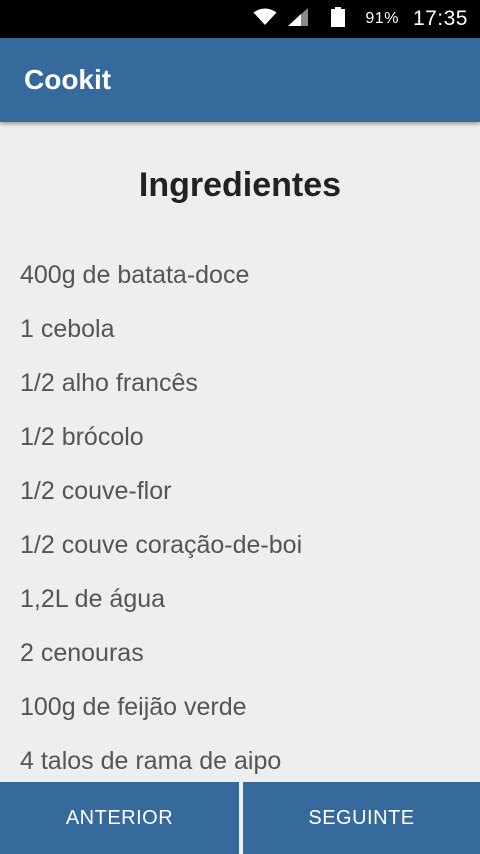 Image resolution: width=480 pixels, height=854 pixels. Describe the element at coordinates (119, 818) in the screenshot. I see `previous-button: ANTERIOR` at that location.